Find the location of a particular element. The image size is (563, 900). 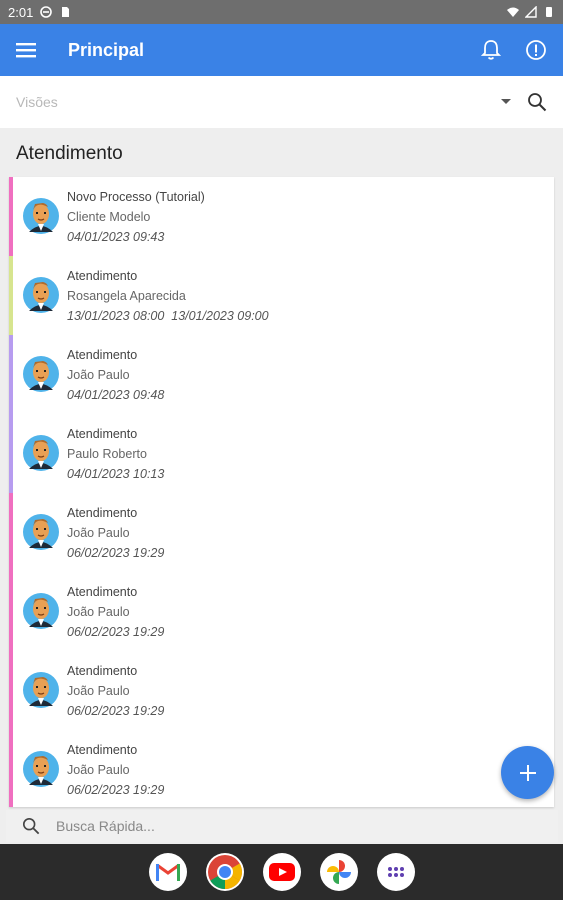

dock is located at coordinates (281, 872).